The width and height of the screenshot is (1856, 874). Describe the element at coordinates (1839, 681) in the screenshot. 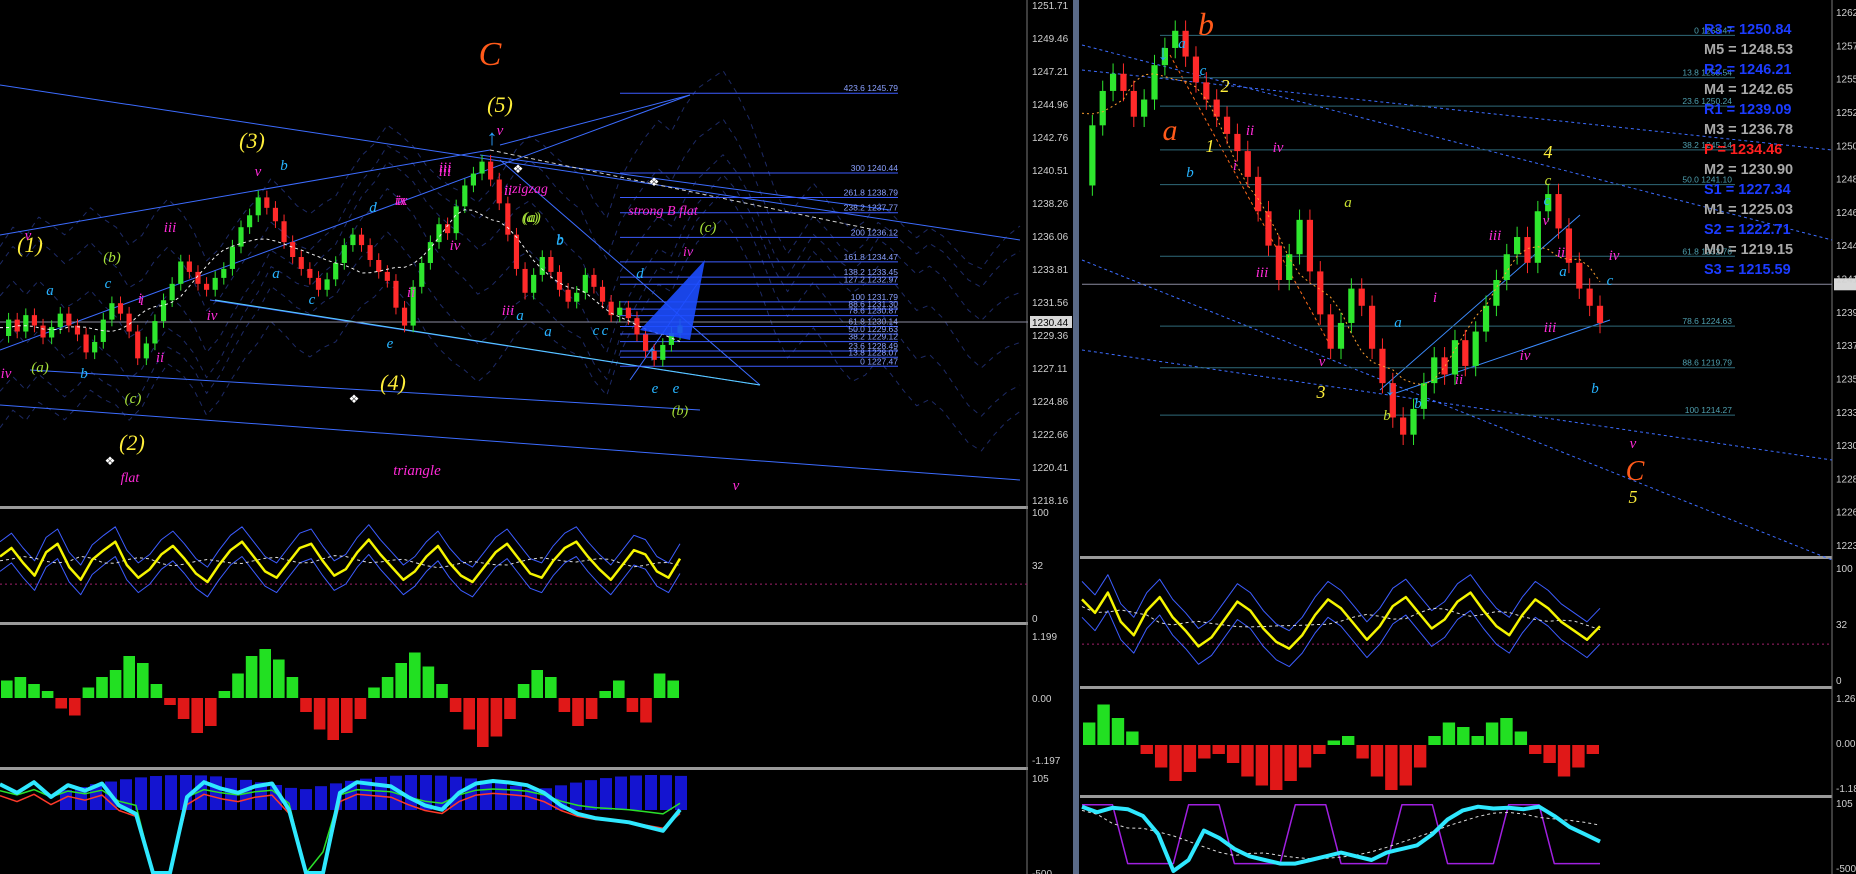

I see `right-oscillator-axis-tick: 0` at that location.